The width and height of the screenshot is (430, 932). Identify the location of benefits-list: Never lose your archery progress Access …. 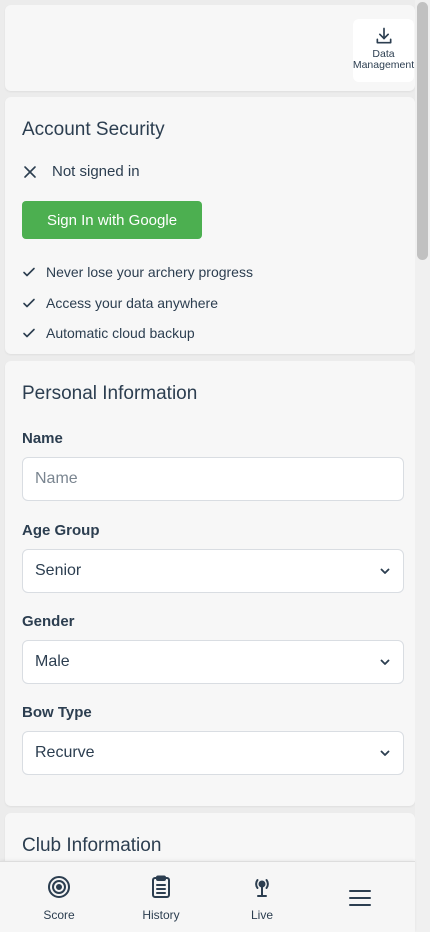
(137, 303).